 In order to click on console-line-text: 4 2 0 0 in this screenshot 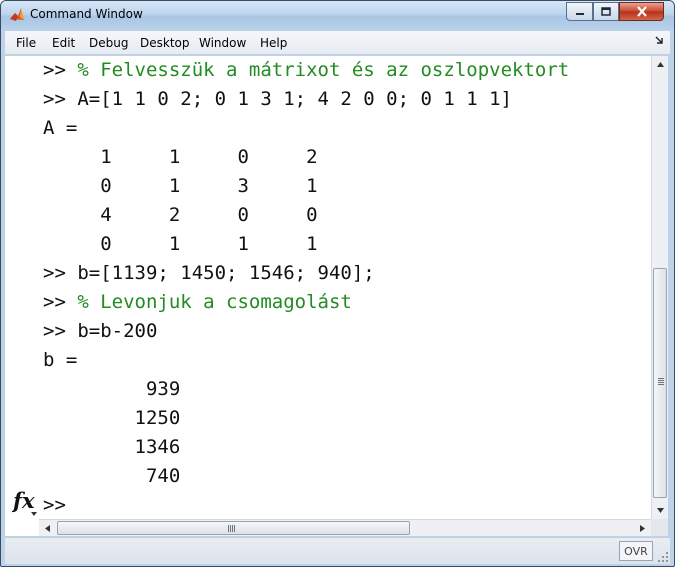, I will do `click(180, 215)`.